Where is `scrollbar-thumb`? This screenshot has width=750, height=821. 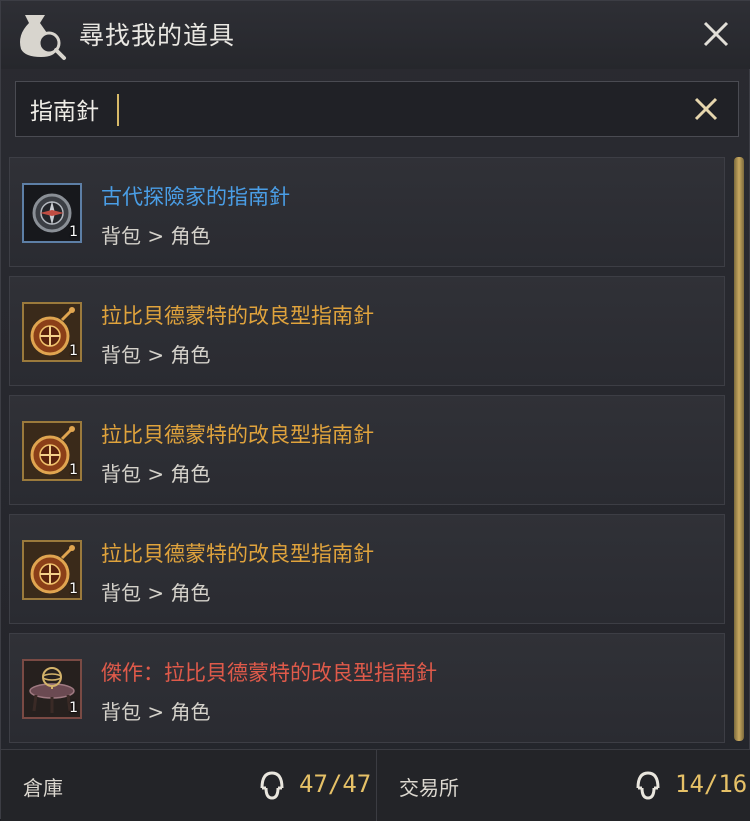
scrollbar-thumb is located at coordinates (739, 449).